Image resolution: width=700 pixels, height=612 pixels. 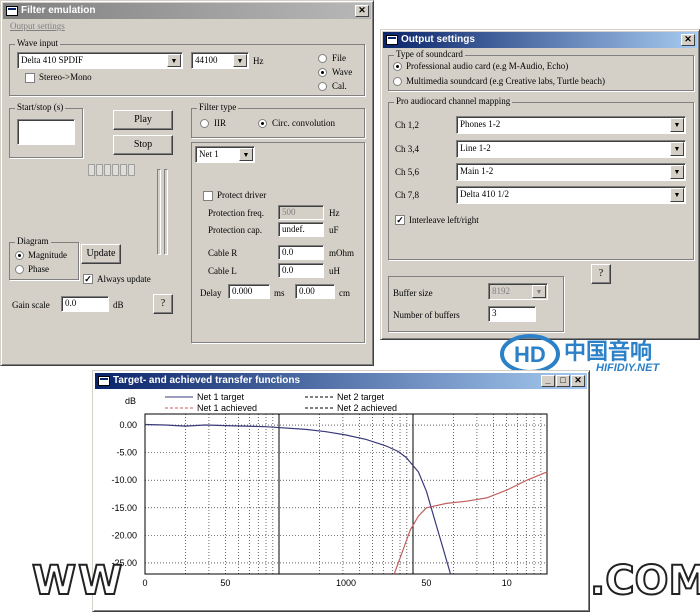 I want to click on protection-cap-unit: uF, so click(x=334, y=230).